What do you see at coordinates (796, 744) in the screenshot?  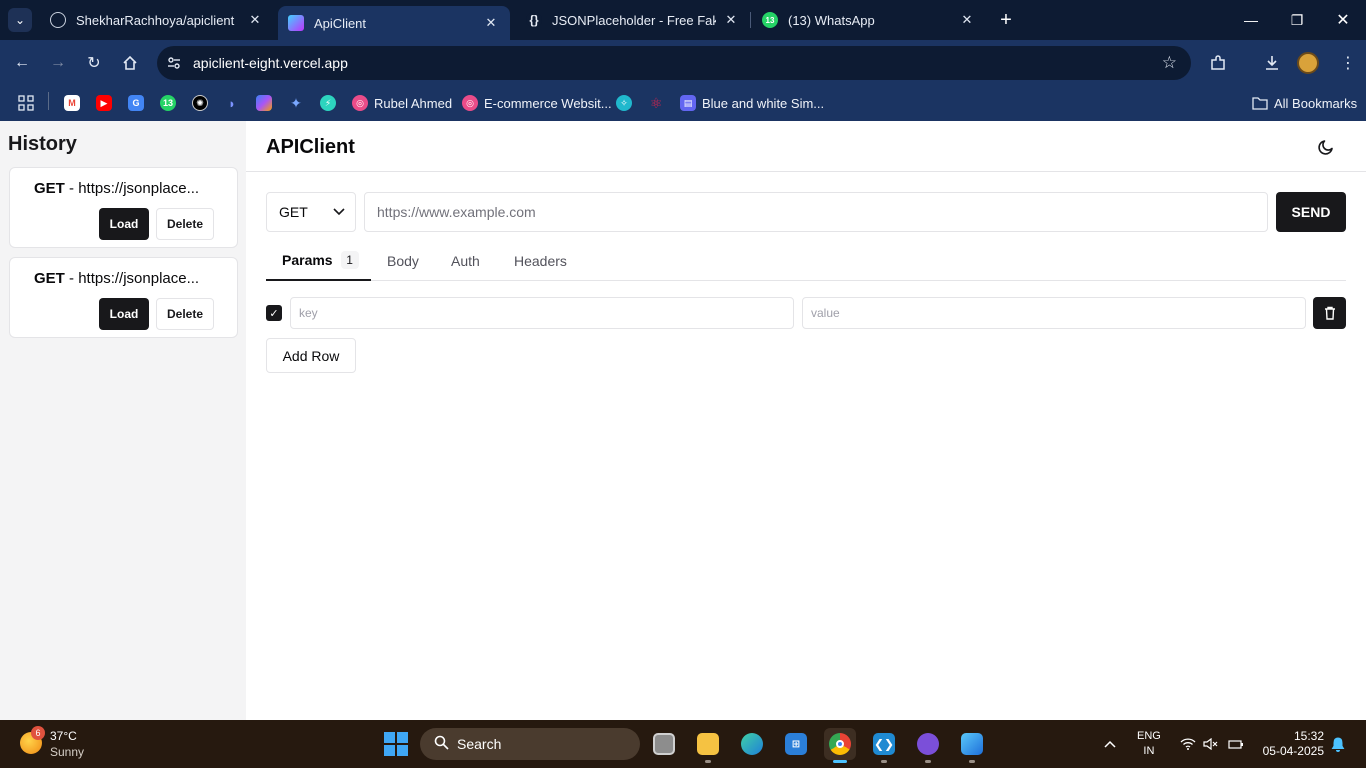 I see `store-icon: ⊞` at bounding box center [796, 744].